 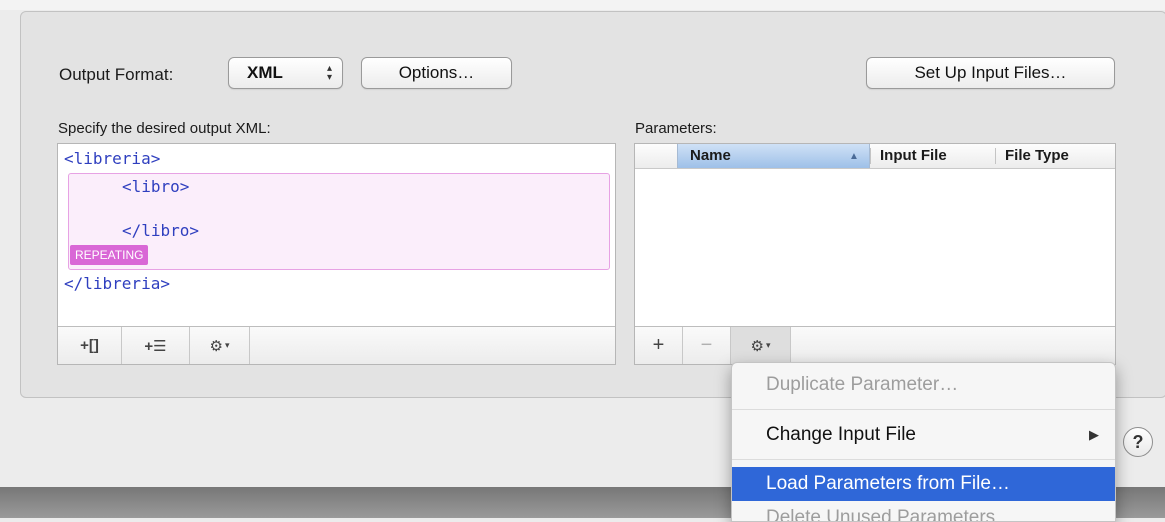 What do you see at coordinates (160, 230) in the screenshot?
I see `xml-line-libro-close: </libro>` at bounding box center [160, 230].